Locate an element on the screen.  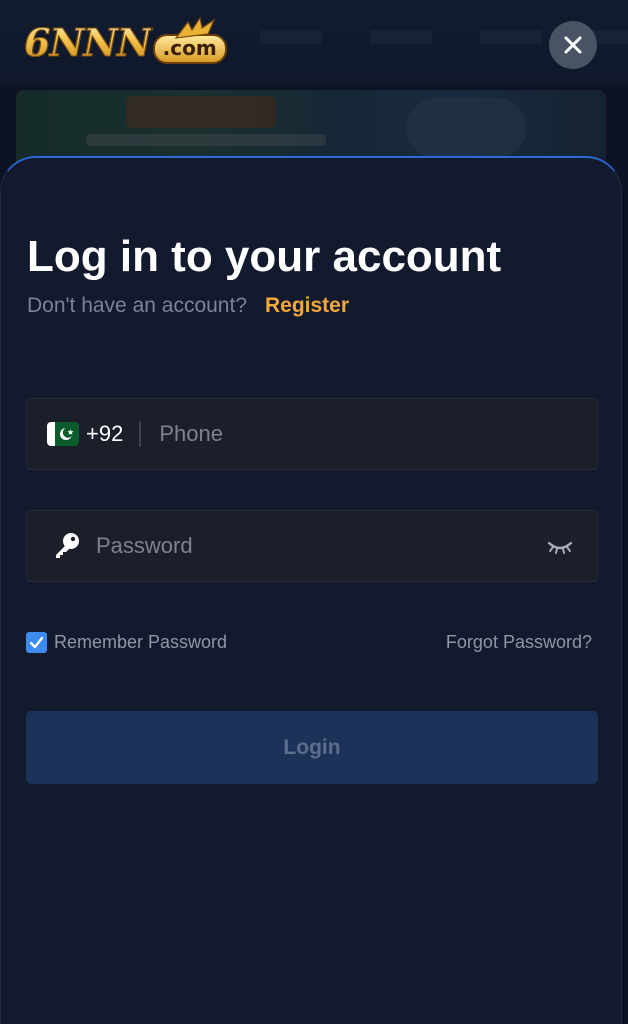
remember-password-label: Remember Password is located at coordinates (141, 642).